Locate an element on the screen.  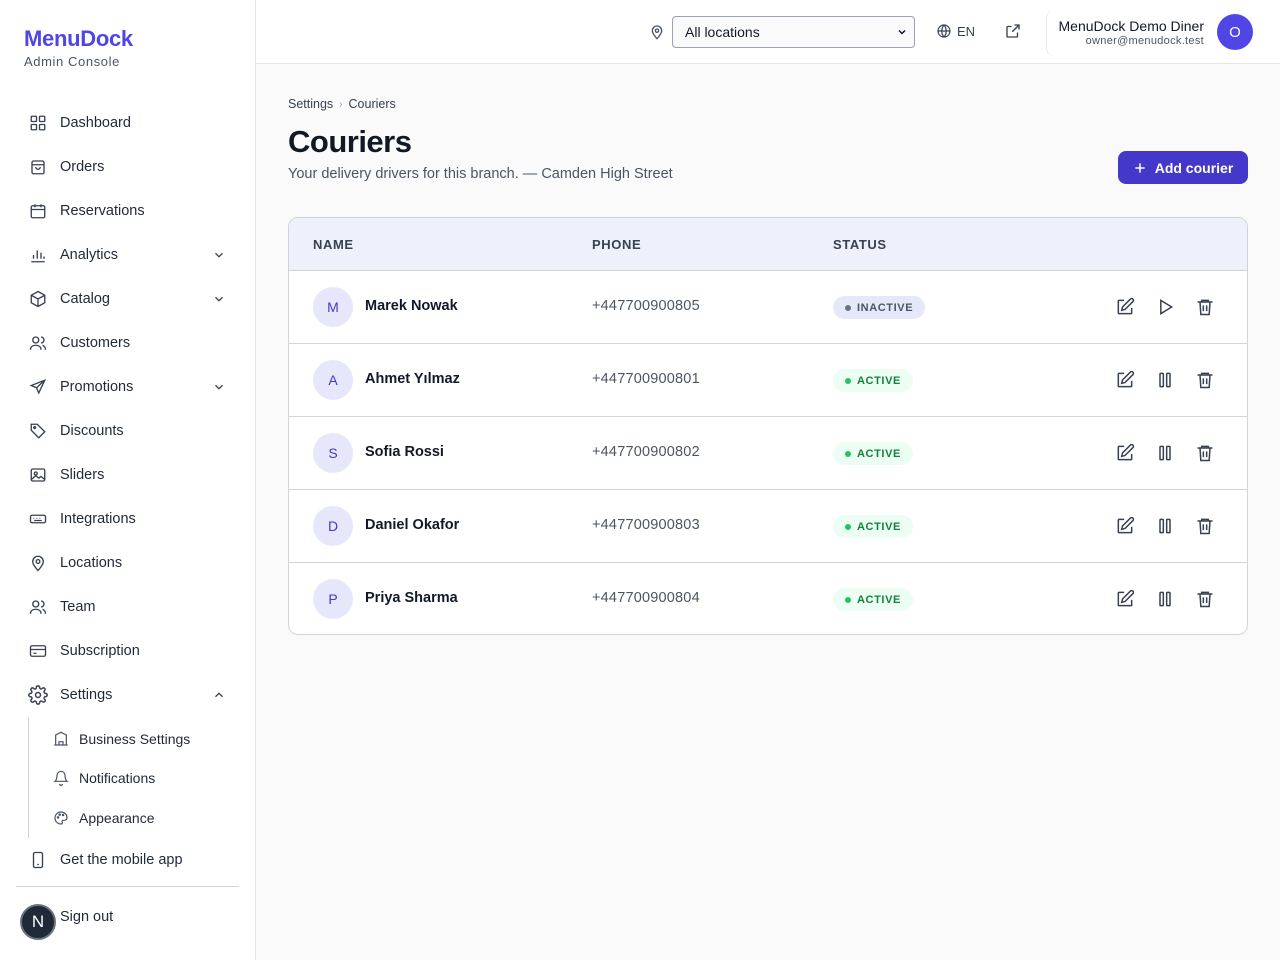
avatar: S is located at coordinates (333, 453).